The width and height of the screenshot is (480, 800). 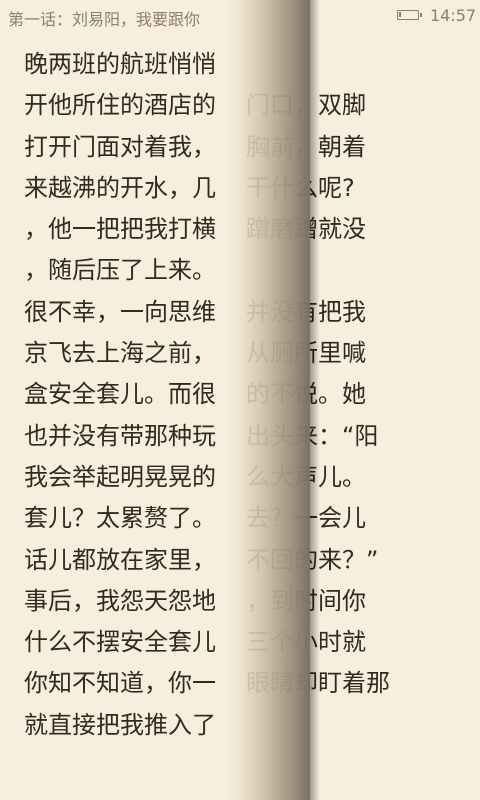 I want to click on text-line: 事后，我怨天怨地 ，到时间你, so click(x=244, y=601).